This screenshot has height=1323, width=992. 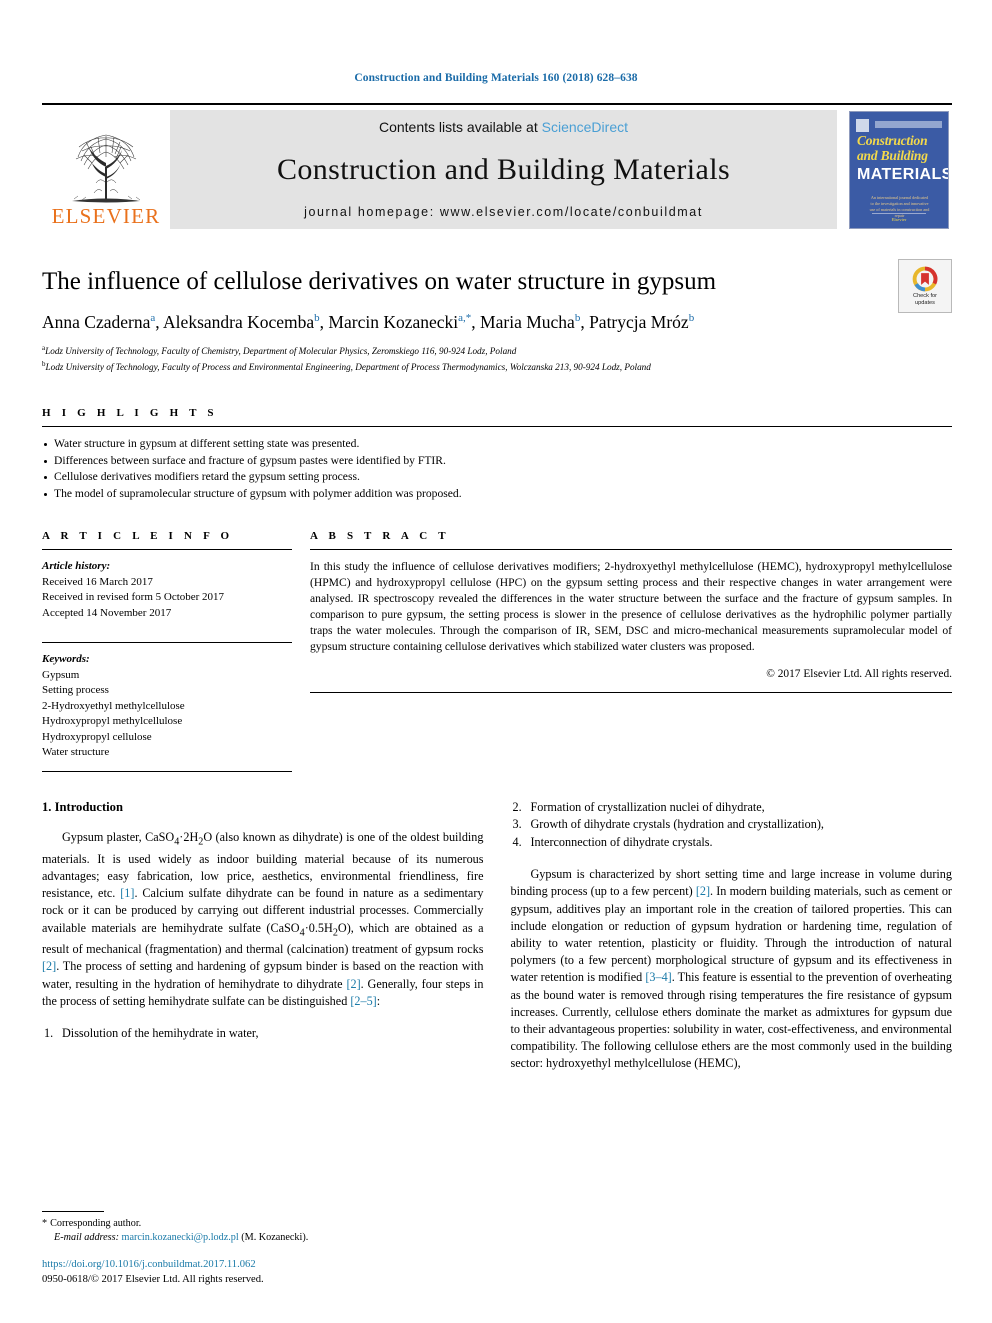 I want to click on author-item: Aleksandra Kocembab, so click(x=241, y=322).